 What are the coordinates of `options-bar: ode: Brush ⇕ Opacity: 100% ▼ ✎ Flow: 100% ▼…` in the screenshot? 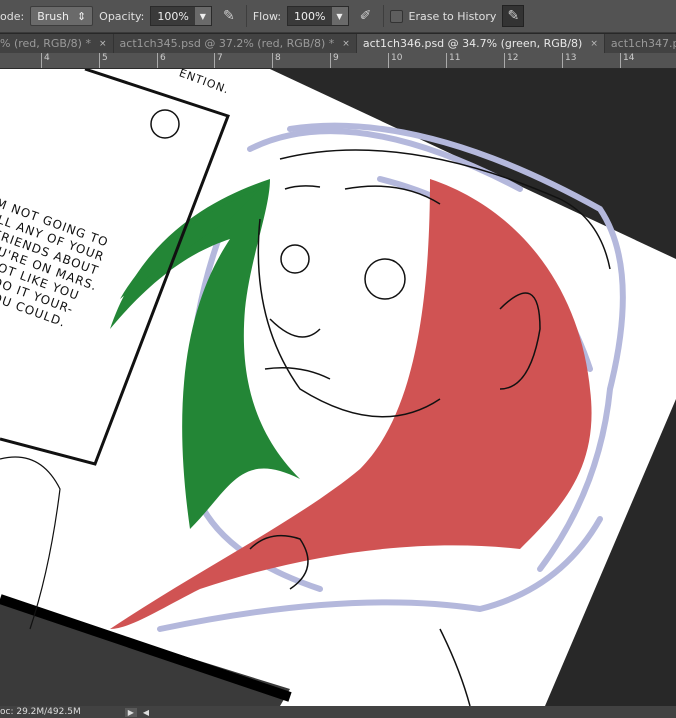 It's located at (338, 16).